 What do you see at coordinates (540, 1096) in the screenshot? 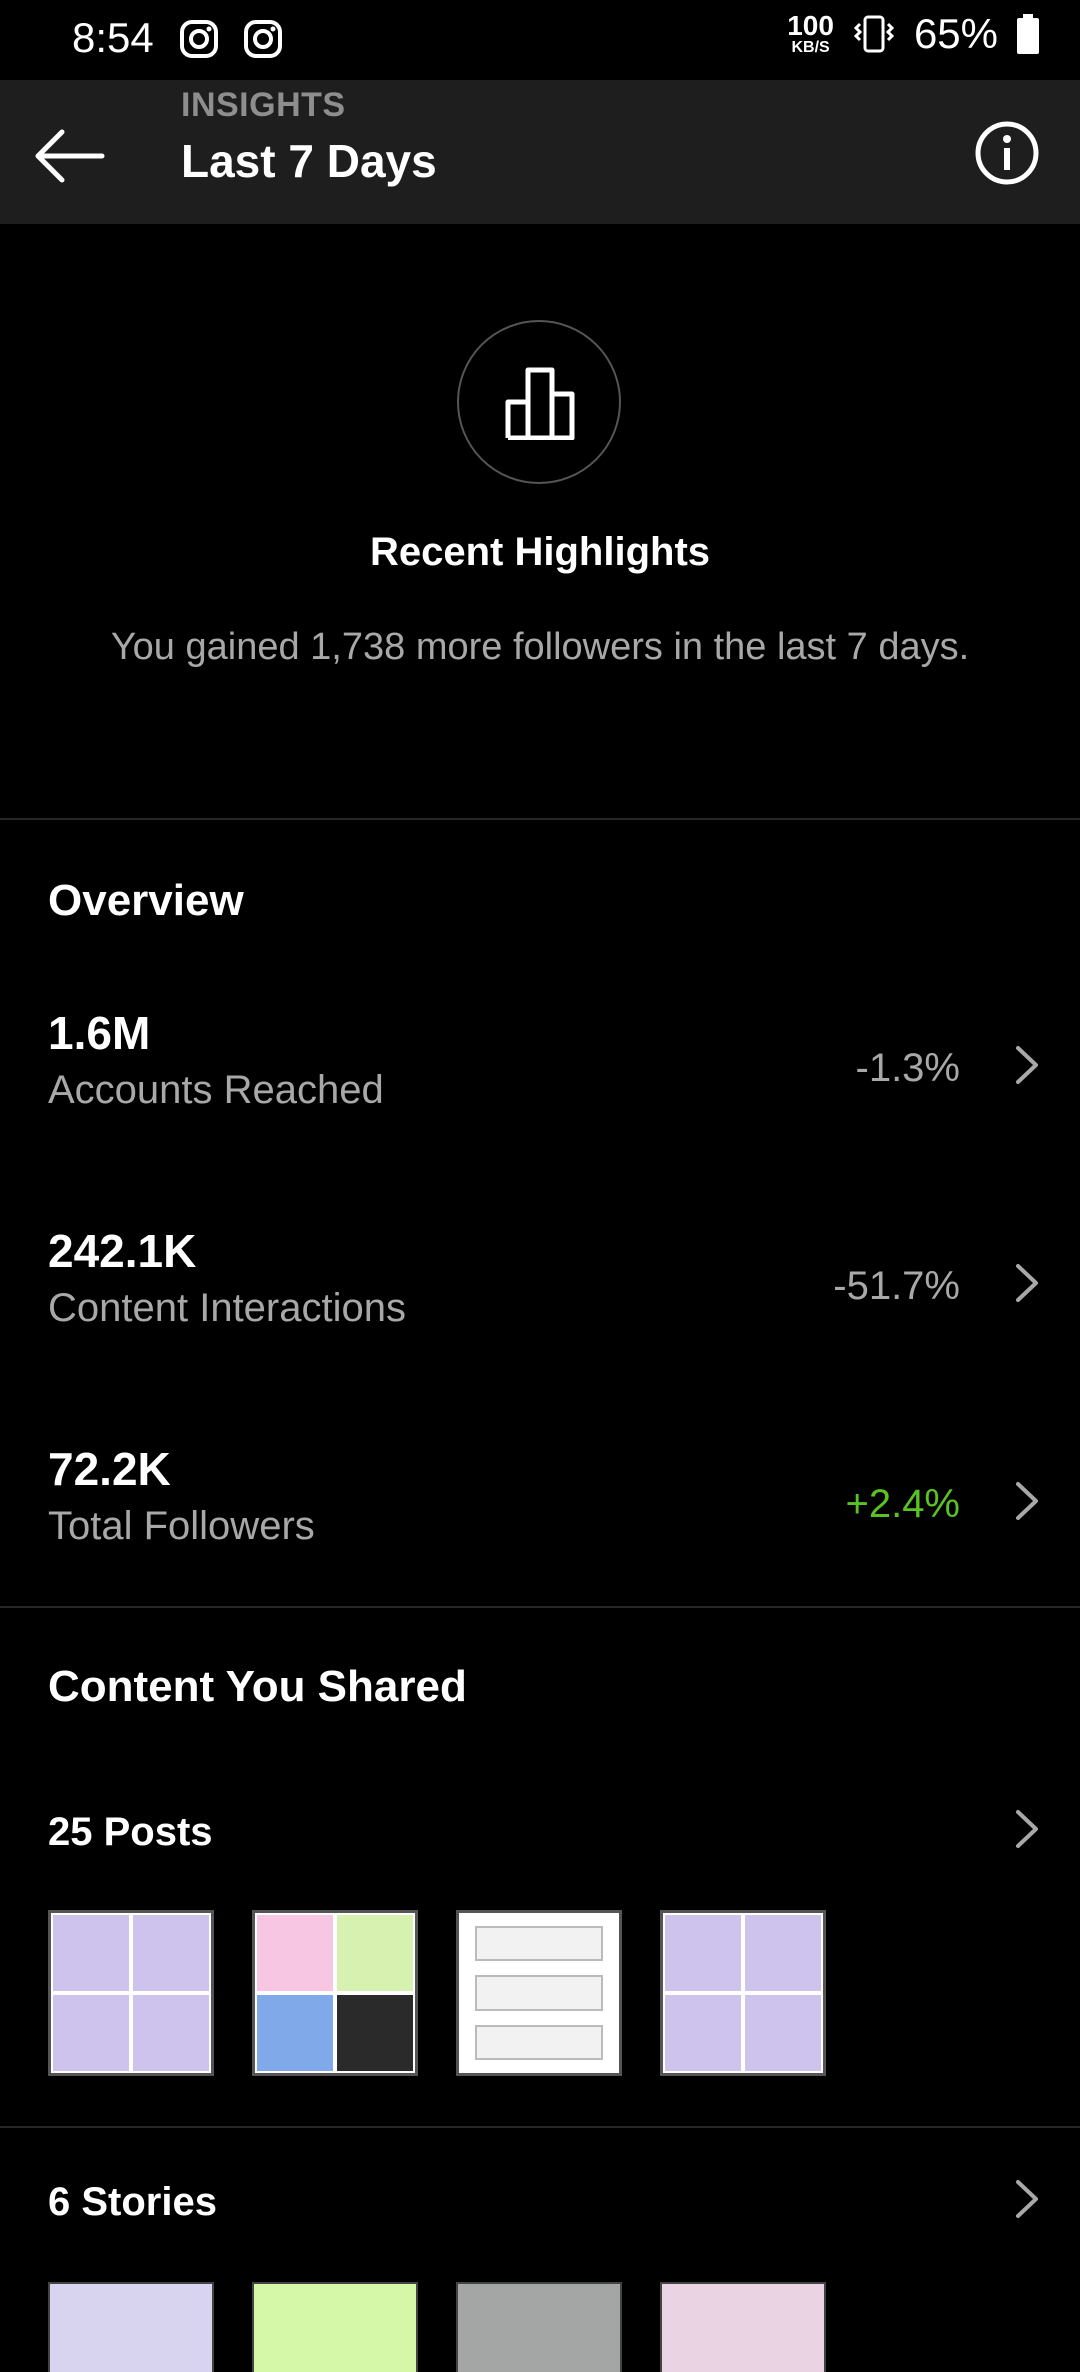
I see `metric-accounts-reached: 1.6M Accounts Reached -1.3%` at bounding box center [540, 1096].